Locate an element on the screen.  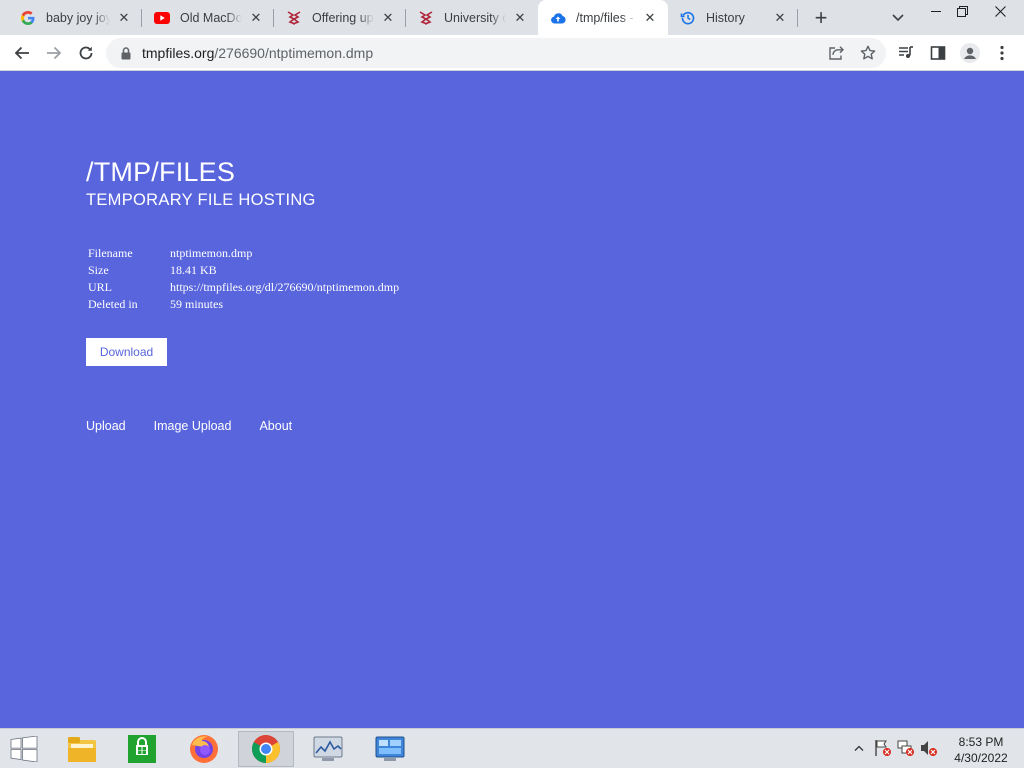
download-button: Download is located at coordinates (126, 352).